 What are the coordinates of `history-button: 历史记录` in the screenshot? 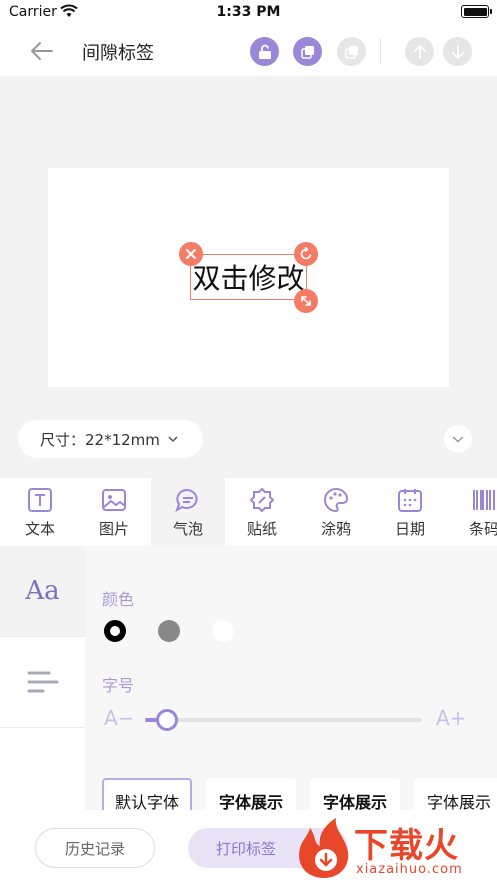 It's located at (95, 848).